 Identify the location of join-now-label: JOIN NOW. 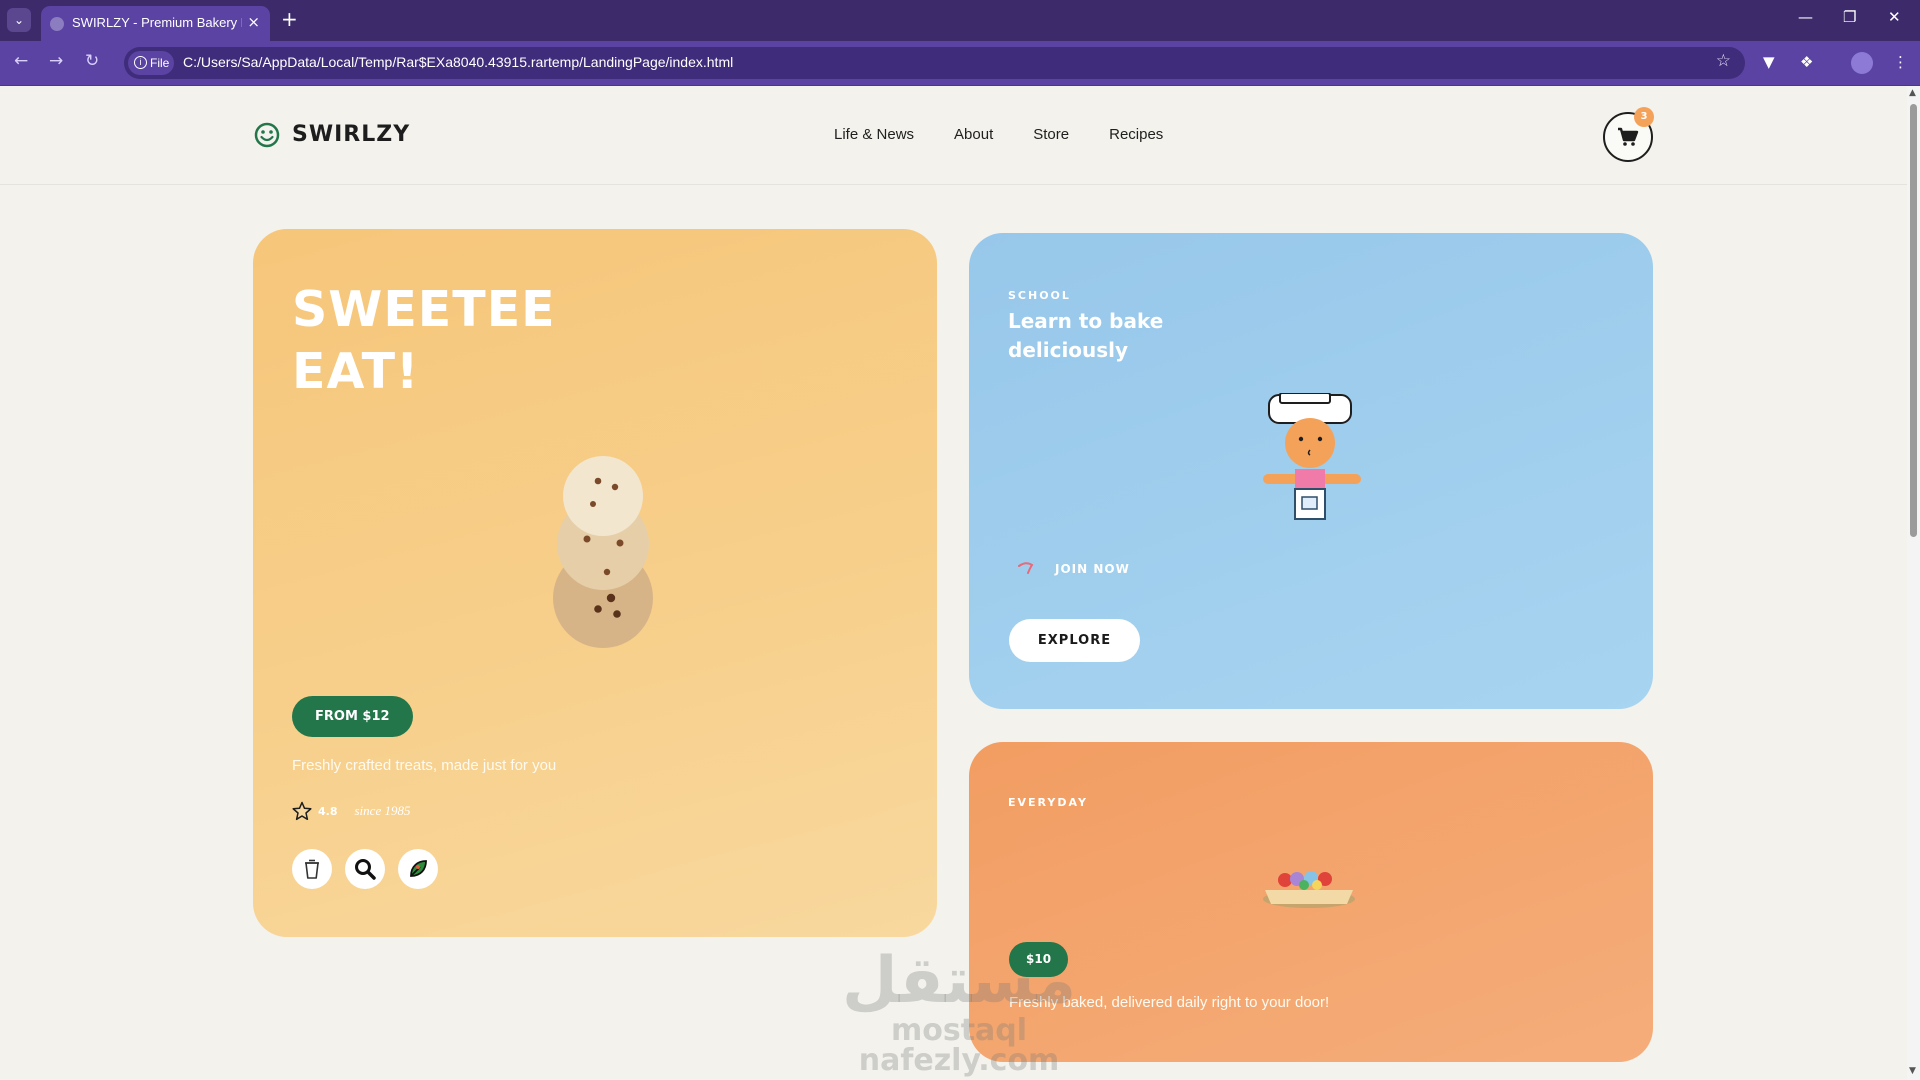
(1092, 569).